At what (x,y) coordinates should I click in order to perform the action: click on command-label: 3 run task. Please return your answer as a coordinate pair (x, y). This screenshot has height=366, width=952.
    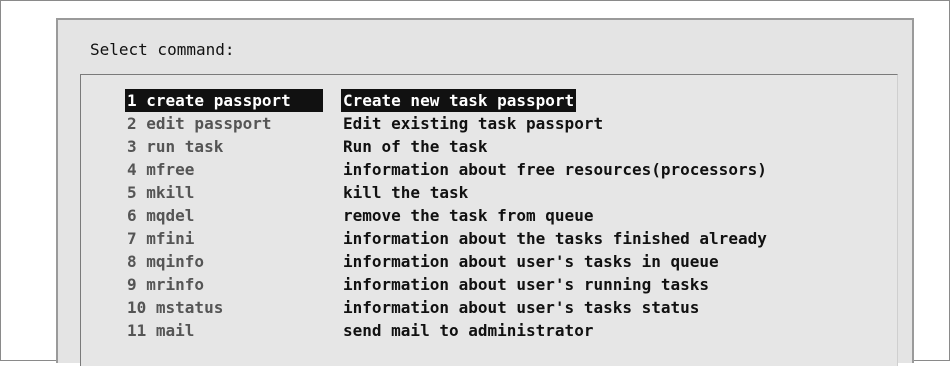
    Looking at the image, I should click on (175, 146).